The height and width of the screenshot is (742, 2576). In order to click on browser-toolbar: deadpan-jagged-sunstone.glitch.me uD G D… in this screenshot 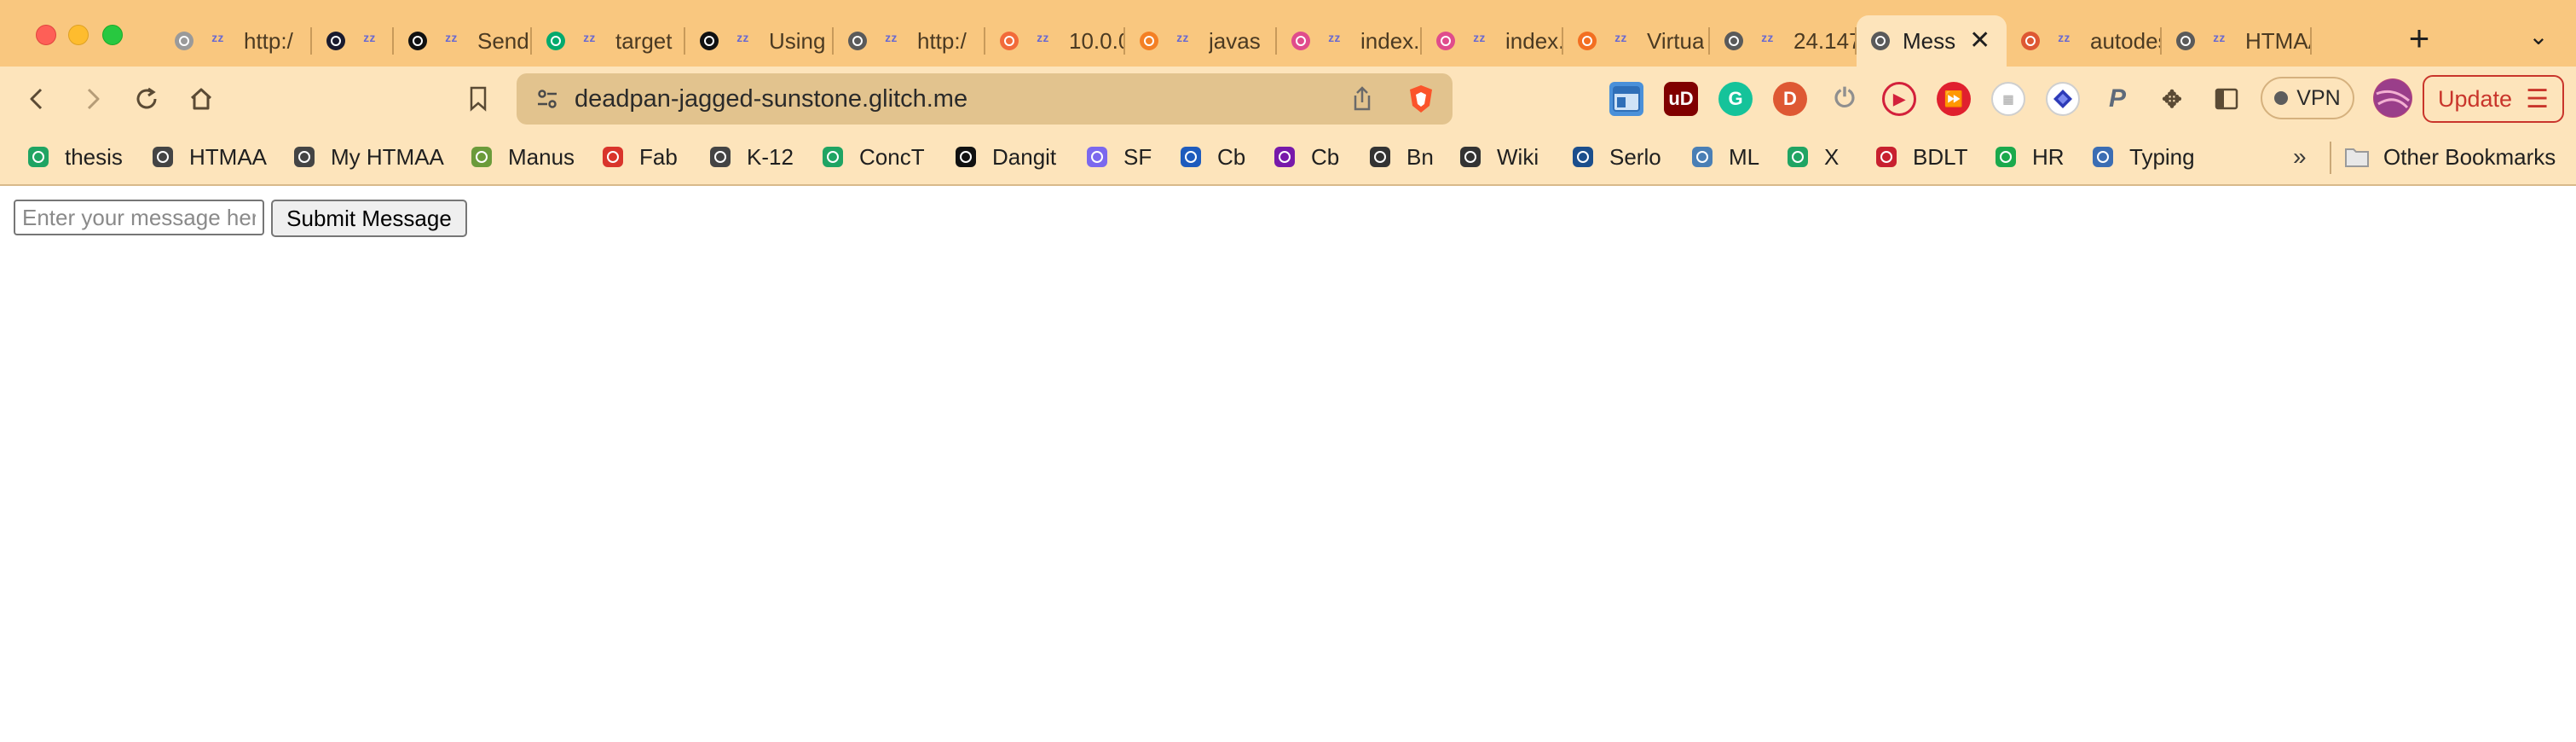, I will do `click(1288, 99)`.